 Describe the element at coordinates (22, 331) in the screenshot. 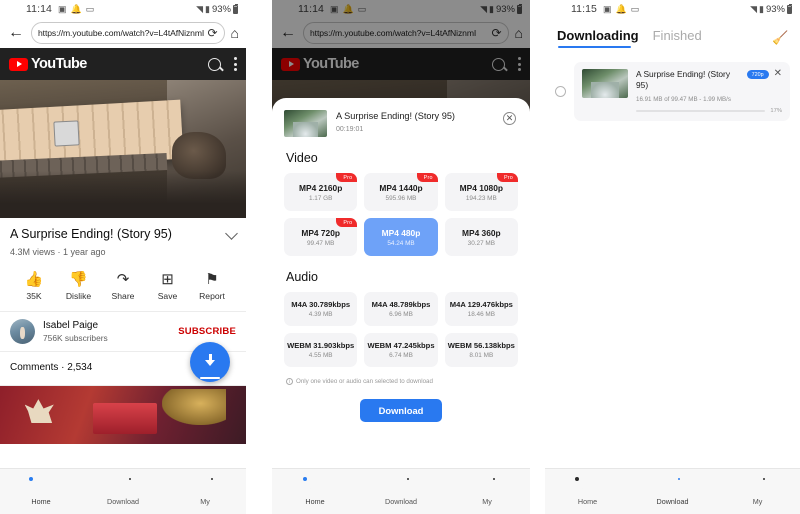

I see `avatar` at that location.